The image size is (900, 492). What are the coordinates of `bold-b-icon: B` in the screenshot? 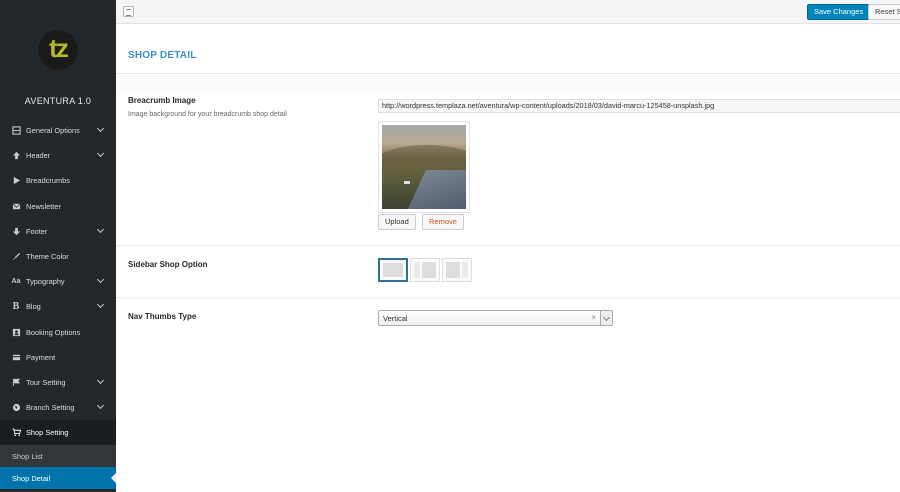 It's located at (16, 307).